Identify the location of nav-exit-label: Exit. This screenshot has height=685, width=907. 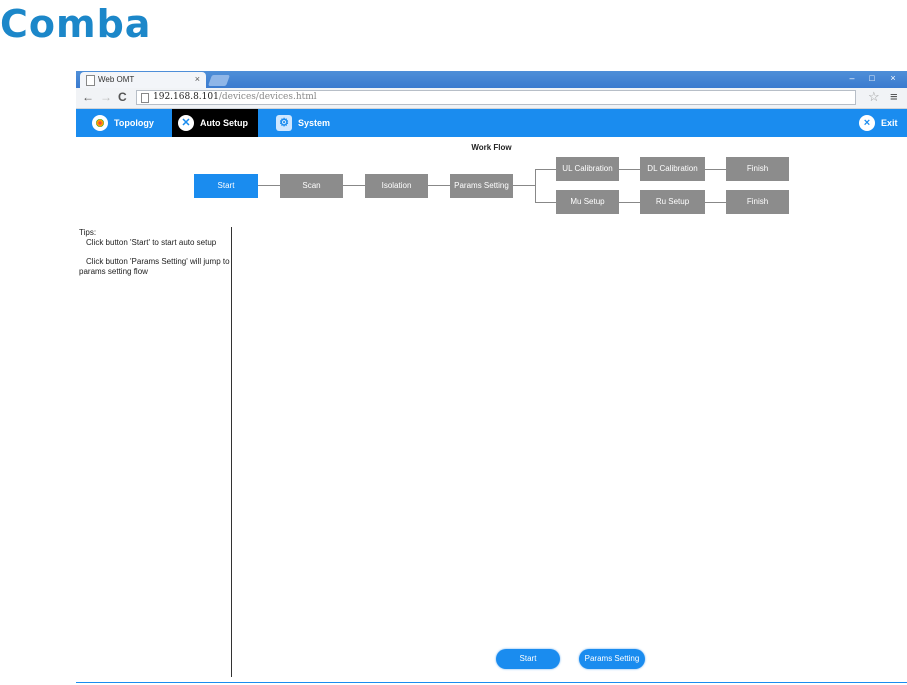
(889, 123).